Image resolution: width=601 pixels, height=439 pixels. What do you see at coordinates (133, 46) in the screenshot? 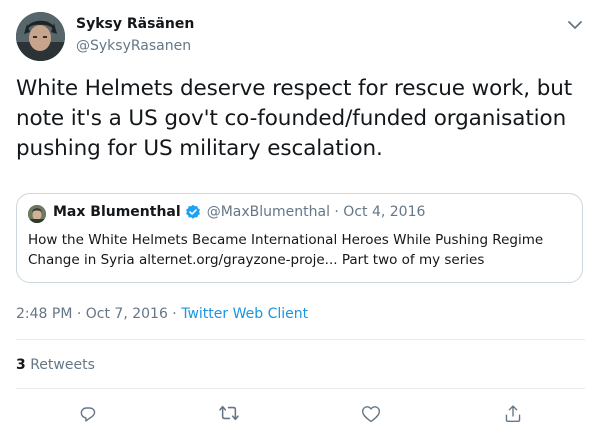
I see `author-handle: @SyksyRasanen` at bounding box center [133, 46].